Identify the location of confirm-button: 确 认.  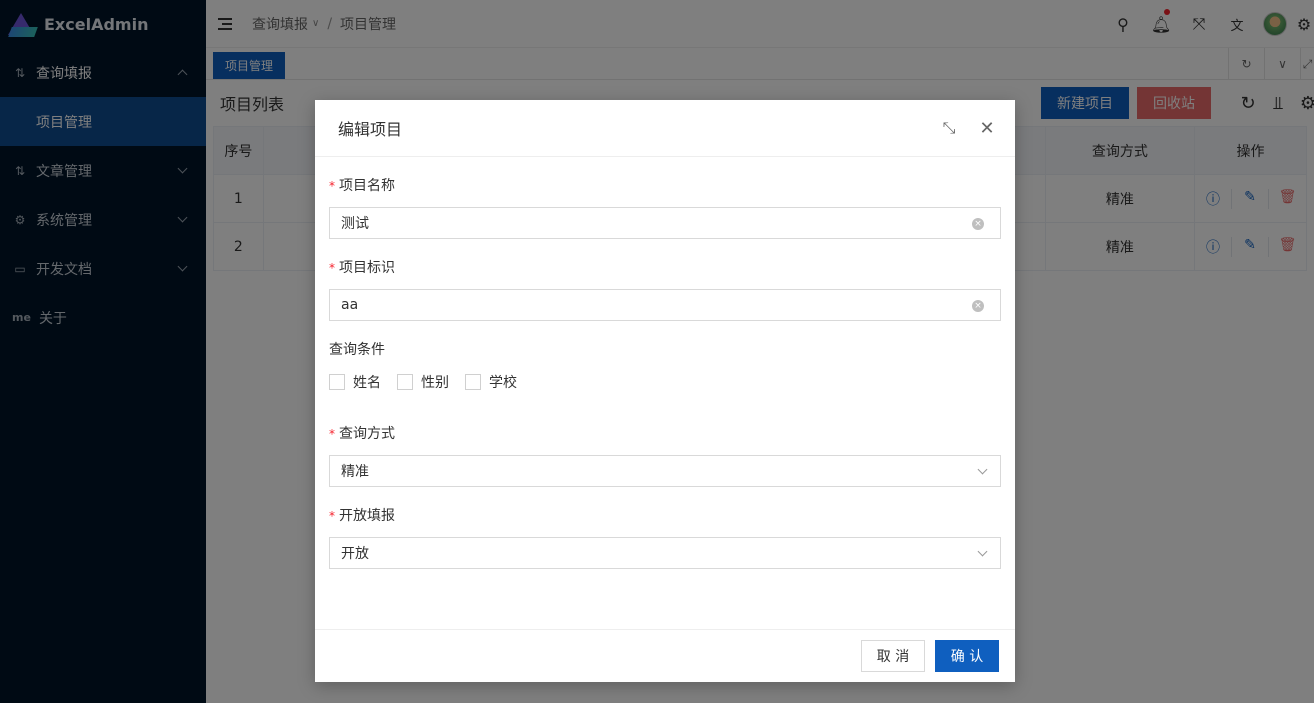
(967, 656).